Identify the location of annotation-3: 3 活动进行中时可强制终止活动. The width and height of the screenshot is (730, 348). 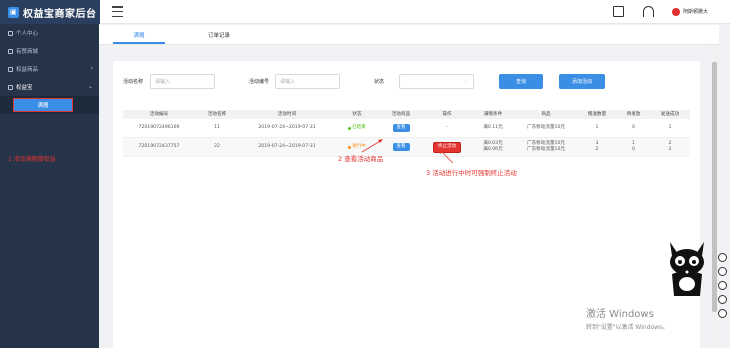
(471, 173).